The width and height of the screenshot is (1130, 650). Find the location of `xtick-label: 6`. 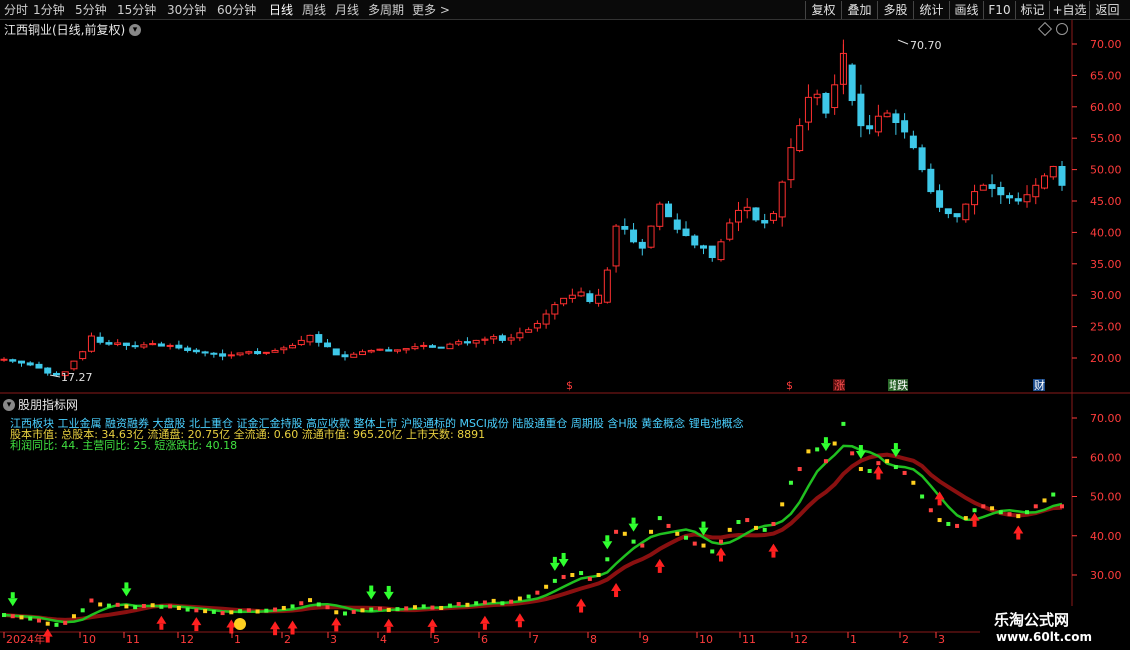

xtick-label: 6 is located at coordinates (484, 639).